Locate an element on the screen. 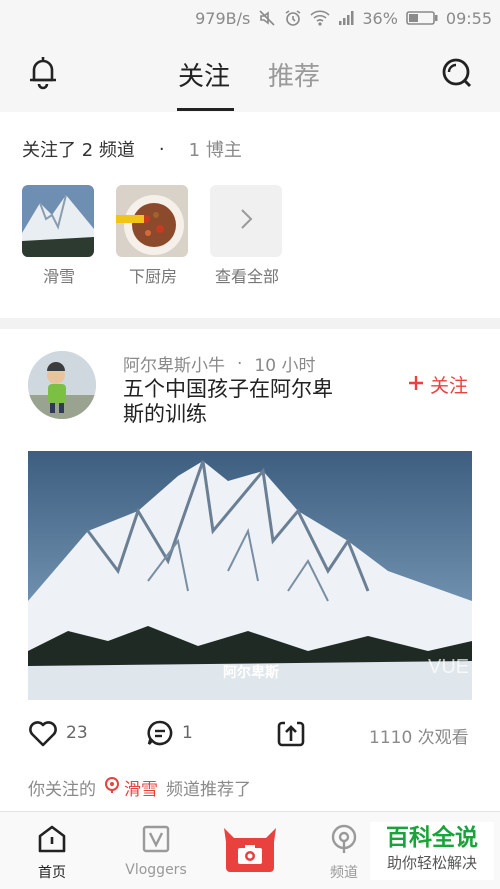 The image size is (500, 889). battery-icon is located at coordinates (422, 18).